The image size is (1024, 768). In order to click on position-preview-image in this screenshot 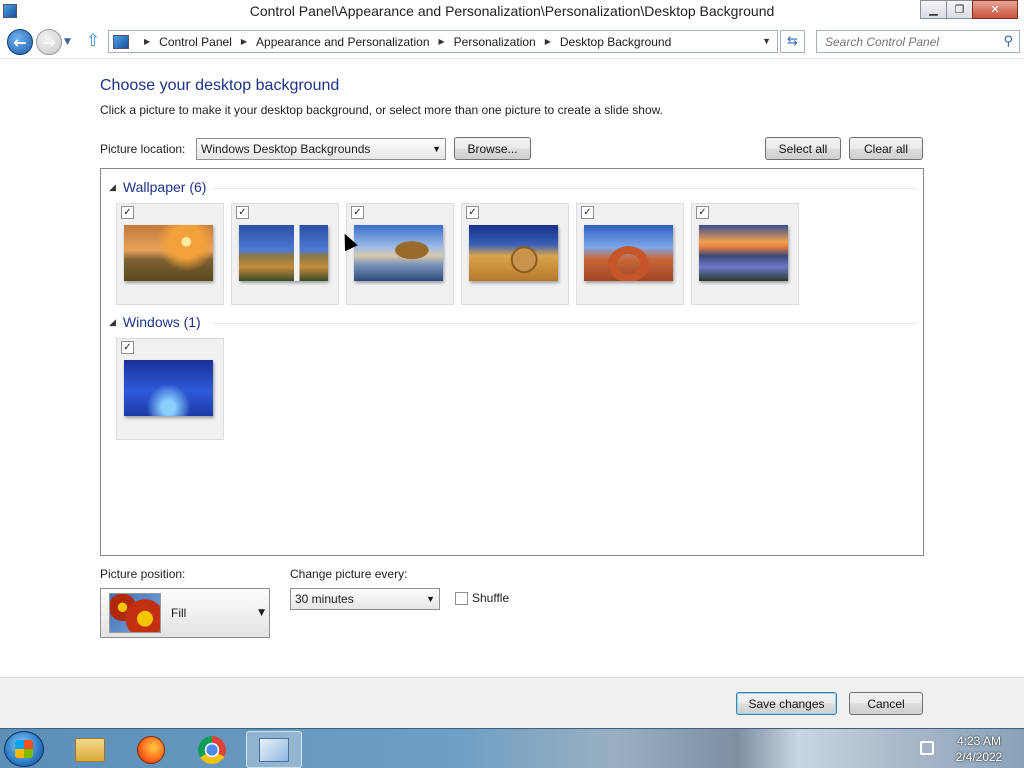, I will do `click(135, 613)`.